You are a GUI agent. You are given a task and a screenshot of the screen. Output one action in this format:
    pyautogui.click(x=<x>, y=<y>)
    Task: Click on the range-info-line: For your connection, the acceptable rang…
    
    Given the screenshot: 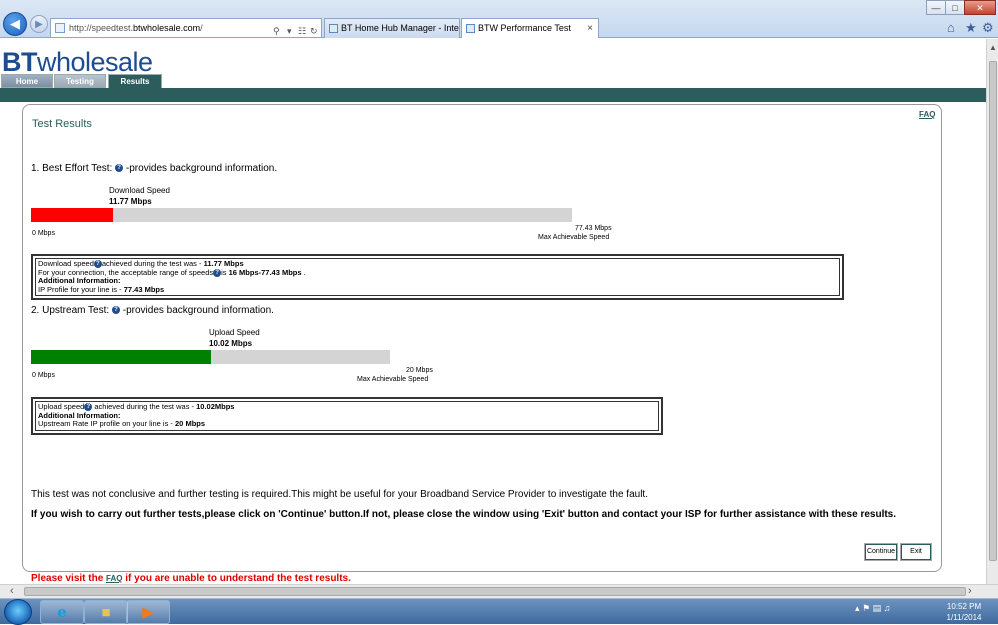 What is the action you would take?
    pyautogui.click(x=172, y=272)
    